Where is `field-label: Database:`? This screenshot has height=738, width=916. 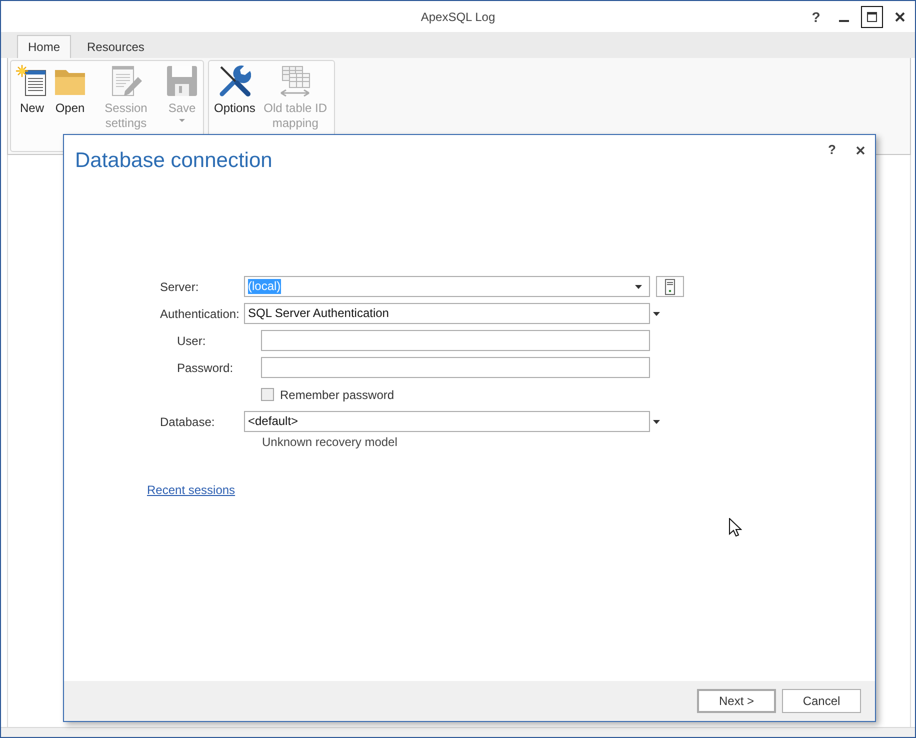
field-label: Database: is located at coordinates (188, 421).